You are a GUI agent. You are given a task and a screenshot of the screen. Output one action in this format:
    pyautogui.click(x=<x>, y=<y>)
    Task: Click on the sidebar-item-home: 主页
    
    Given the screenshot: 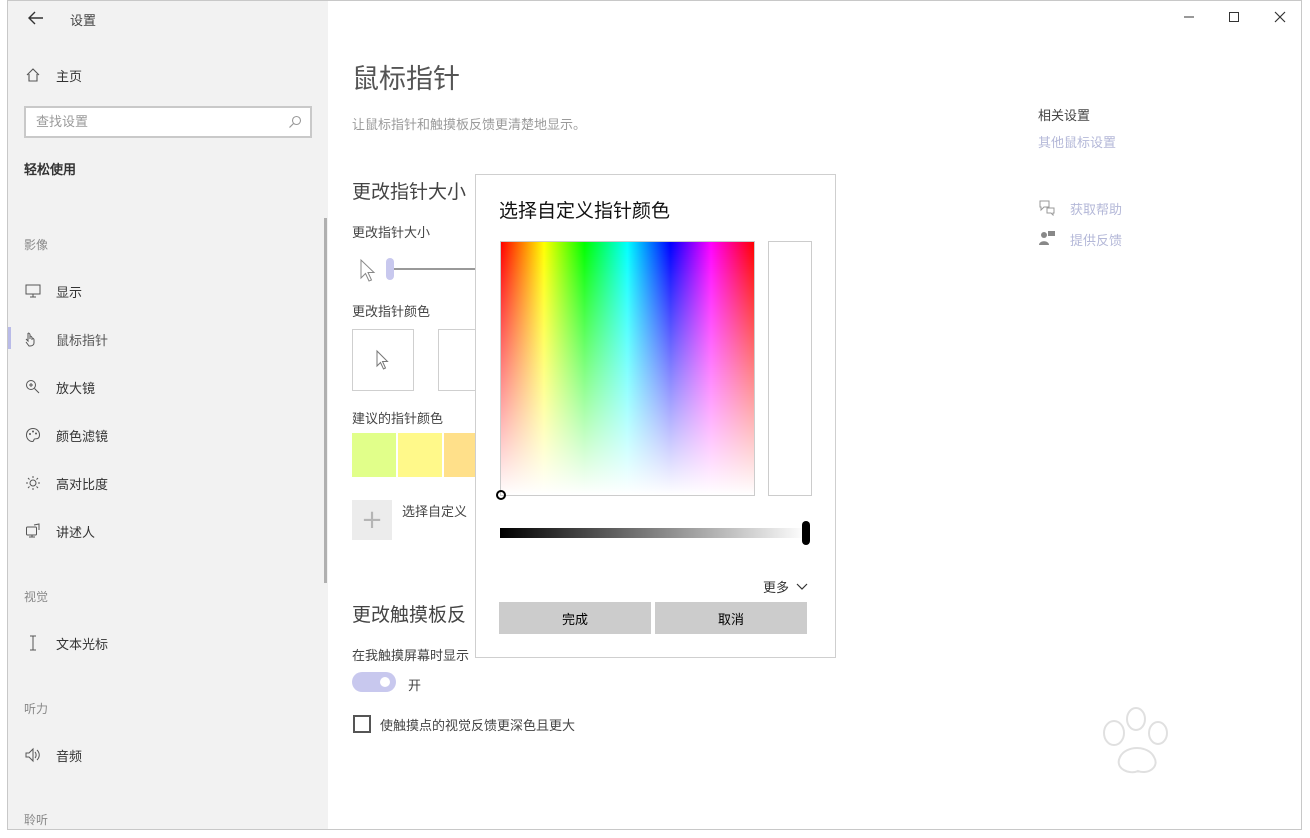 What is the action you would take?
    pyautogui.click(x=53, y=75)
    